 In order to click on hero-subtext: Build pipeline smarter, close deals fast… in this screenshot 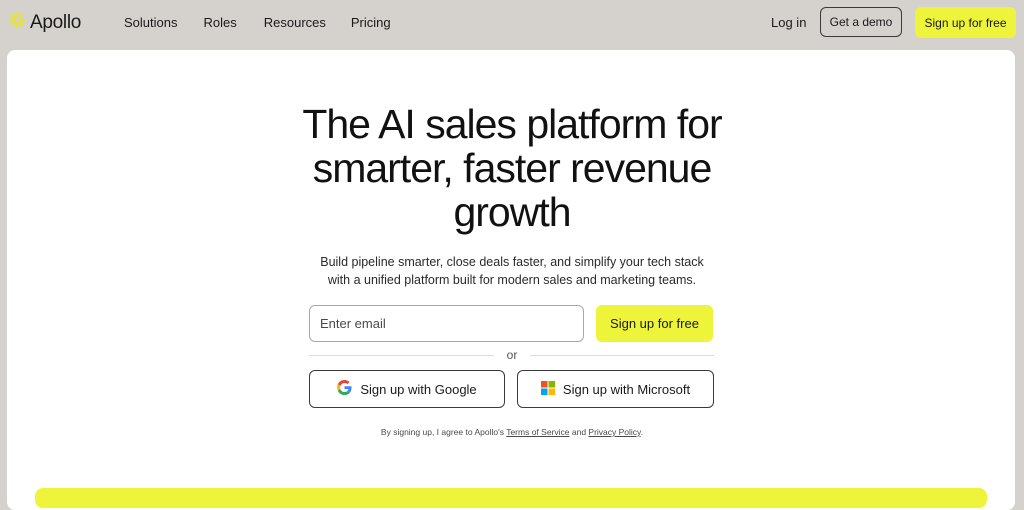, I will do `click(512, 271)`.